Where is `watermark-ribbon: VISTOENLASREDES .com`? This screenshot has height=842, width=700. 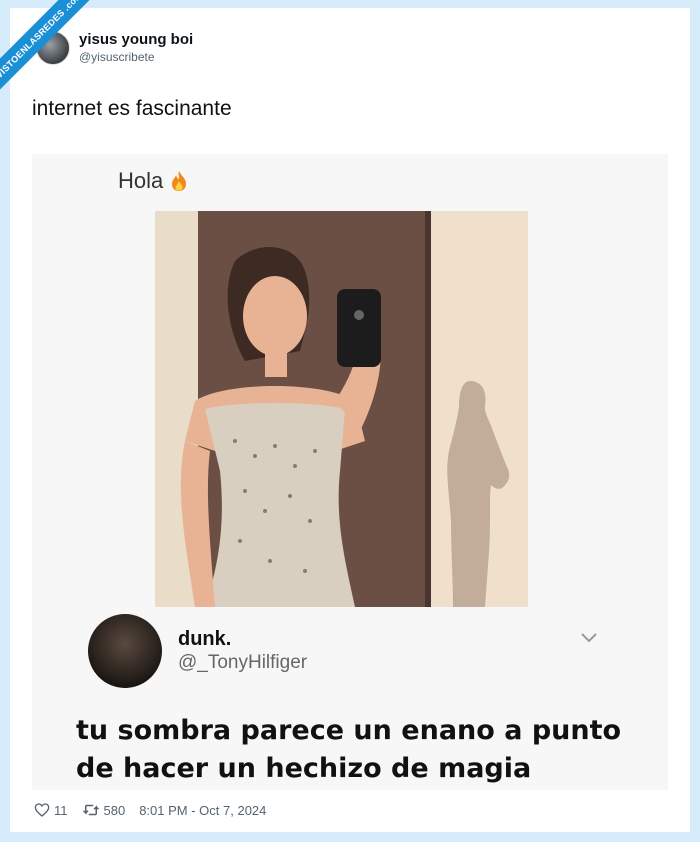
watermark-ribbon: VISTOENLASREDES .com is located at coordinates (56, 57).